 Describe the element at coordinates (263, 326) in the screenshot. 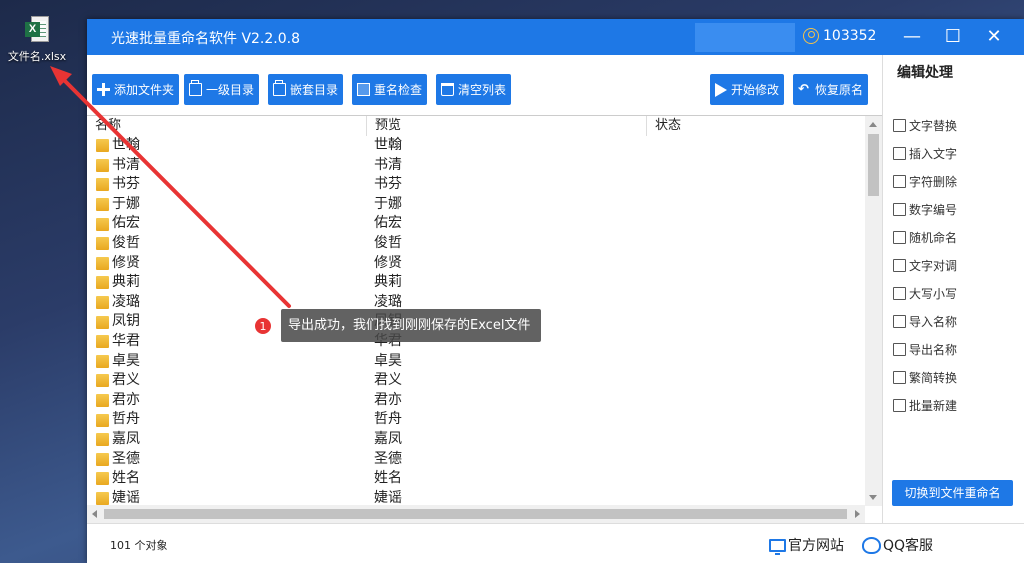

I see `annotation-number: 1` at that location.